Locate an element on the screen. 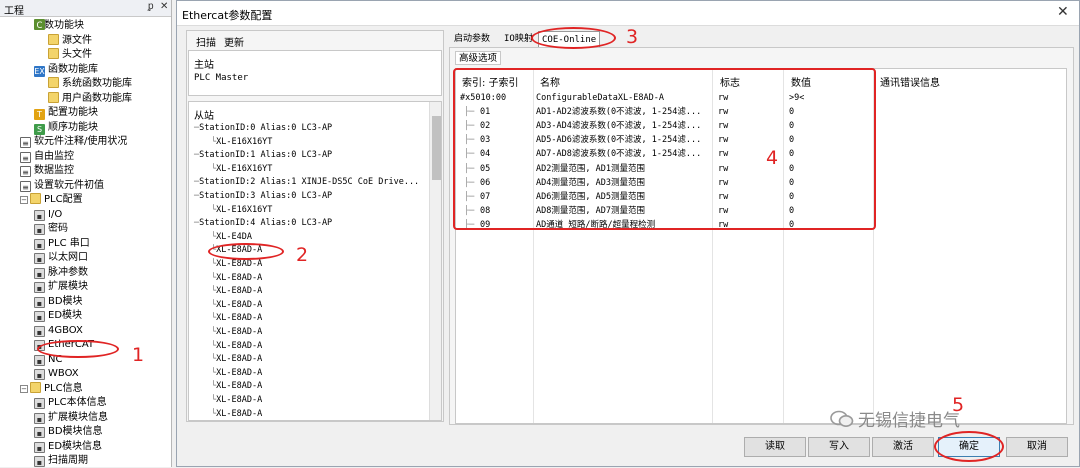 The width and height of the screenshot is (1080, 468). slave-station: ─StationID:0 Alias:0 LC3-AP is located at coordinates (263, 128).